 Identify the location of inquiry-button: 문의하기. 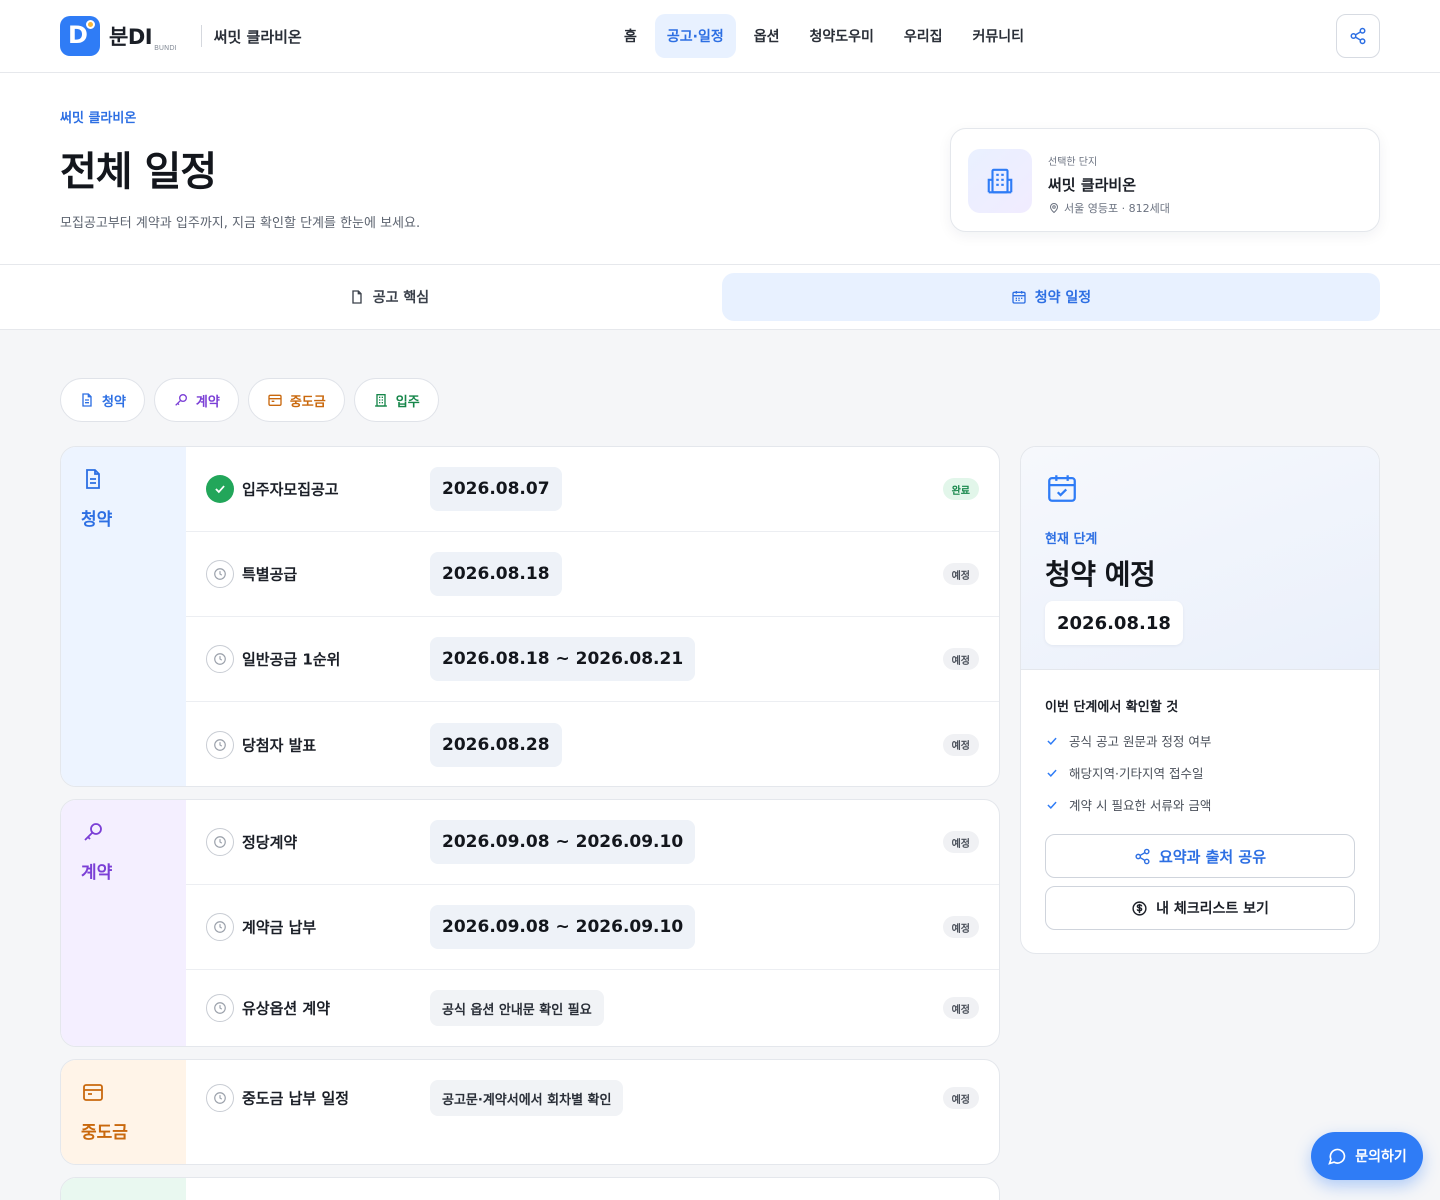
(1367, 1156).